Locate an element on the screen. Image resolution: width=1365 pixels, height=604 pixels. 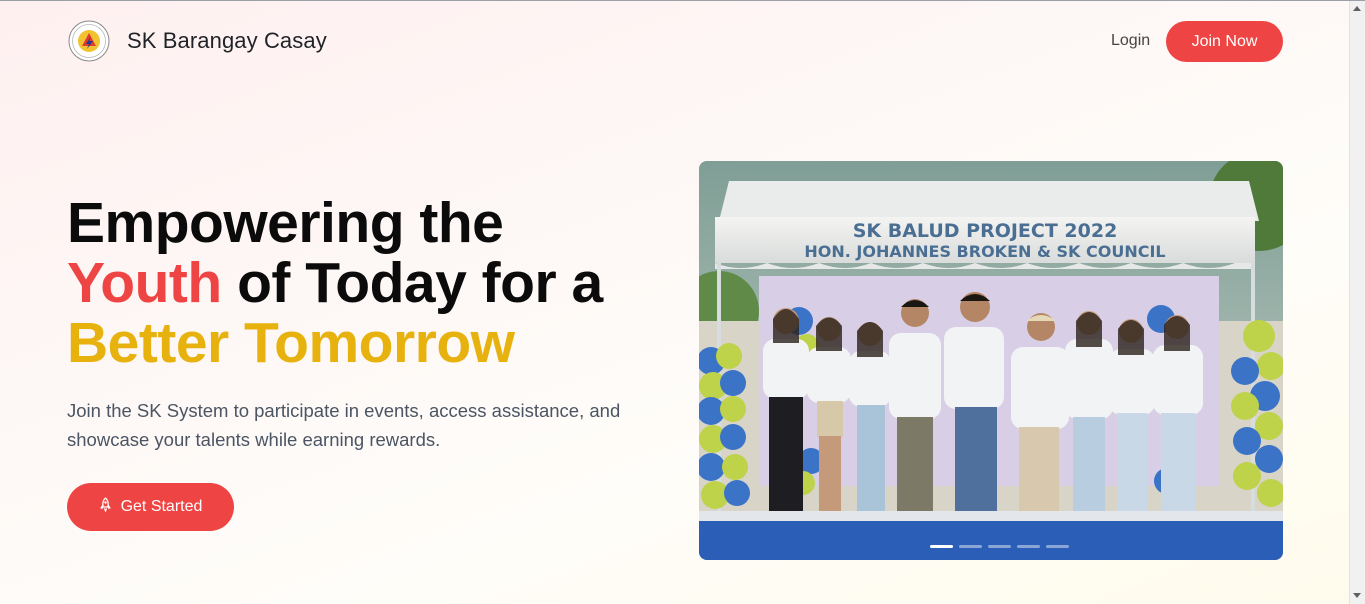
join-now-button: Join Now is located at coordinates (1224, 41).